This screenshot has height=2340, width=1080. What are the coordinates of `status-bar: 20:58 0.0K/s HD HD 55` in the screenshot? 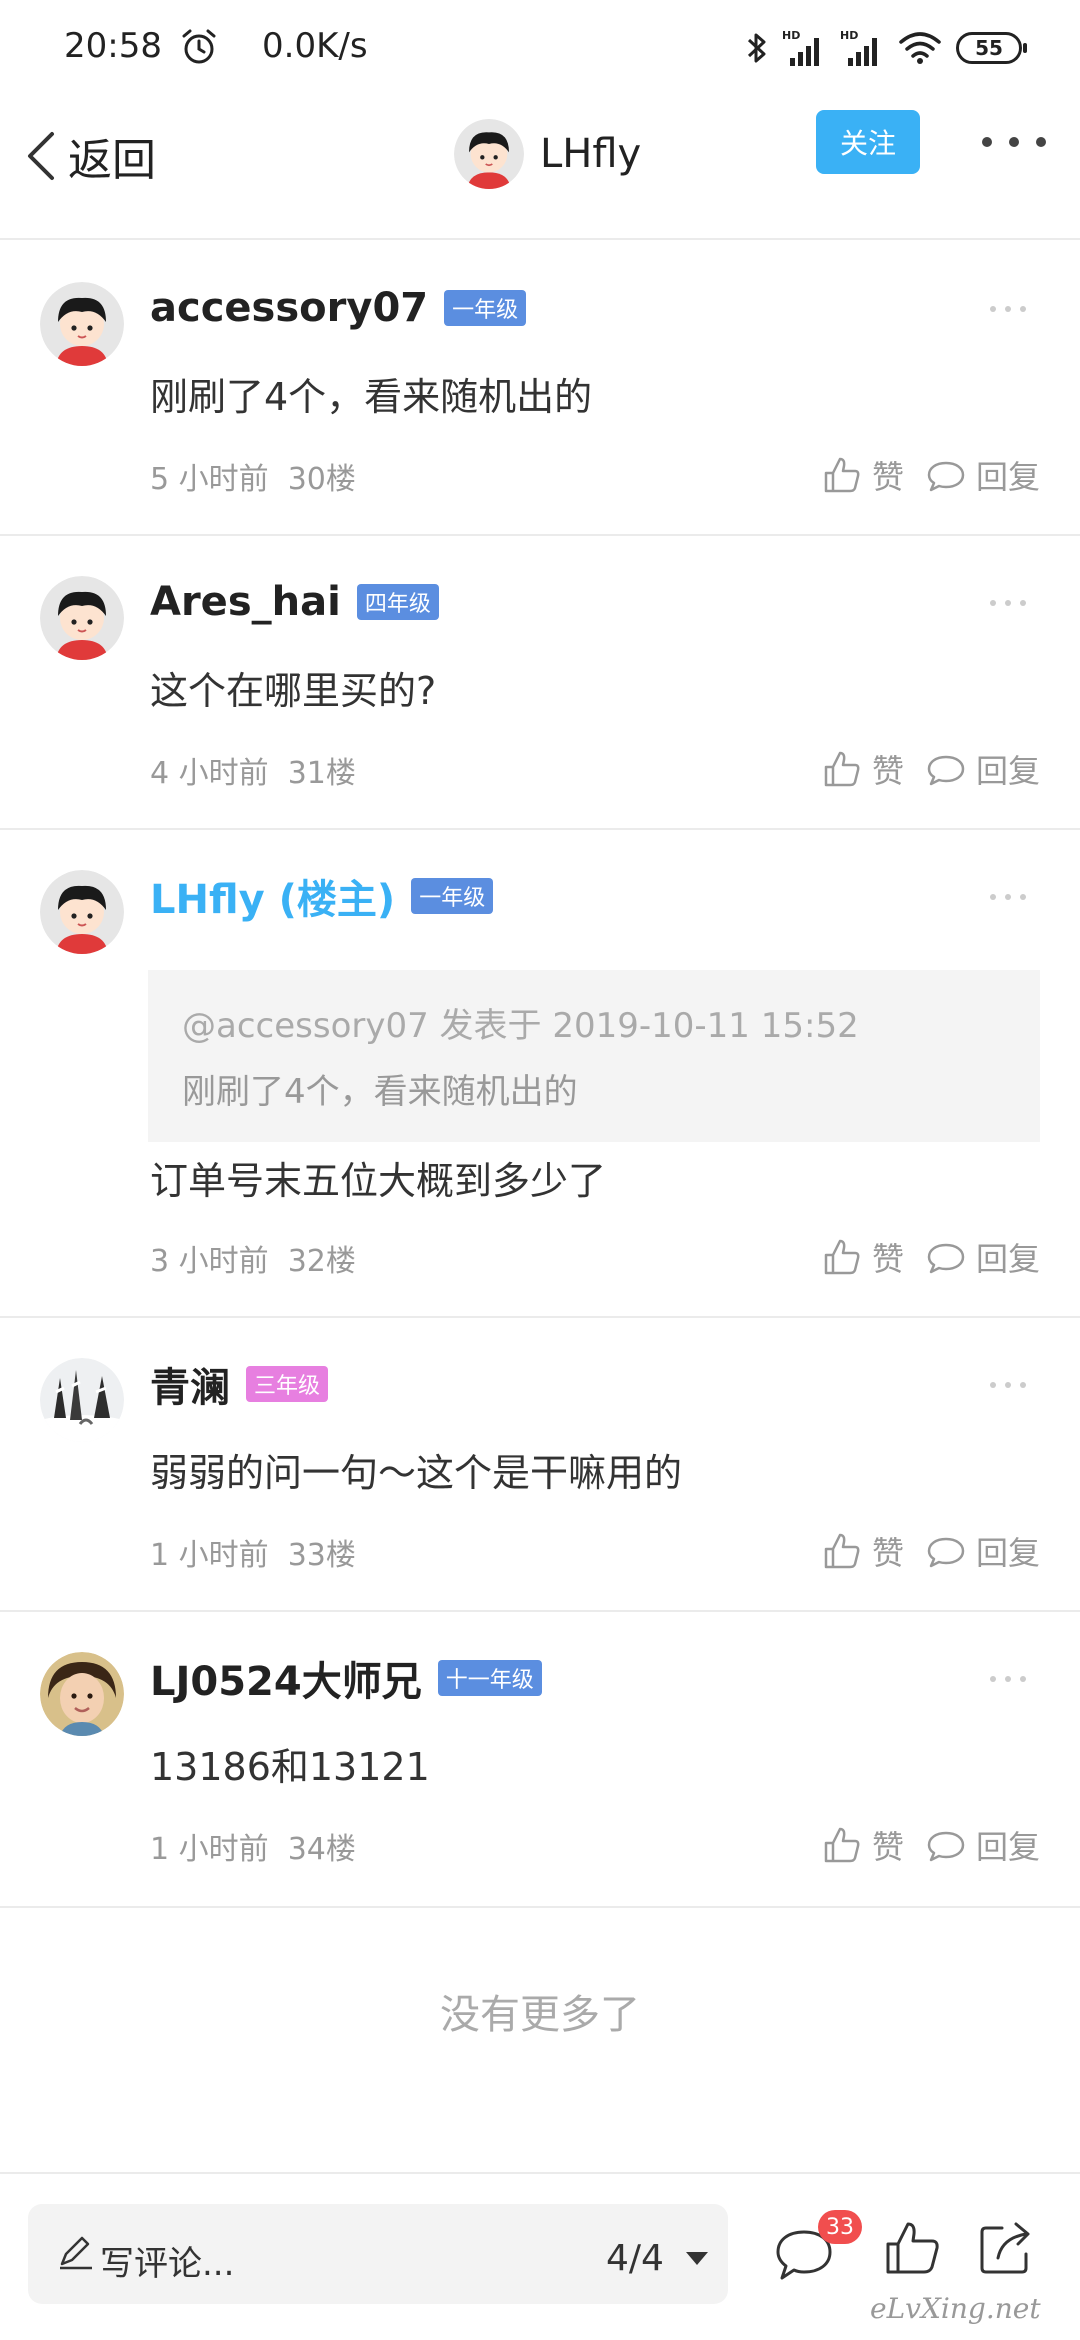 It's located at (540, 48).